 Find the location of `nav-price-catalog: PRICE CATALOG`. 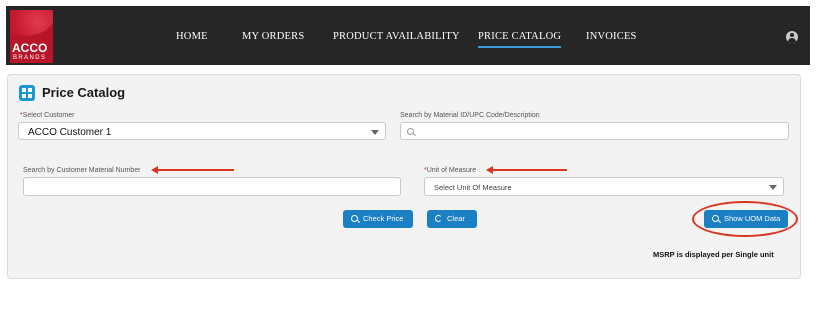

nav-price-catalog: PRICE CATALOG is located at coordinates (520, 39).